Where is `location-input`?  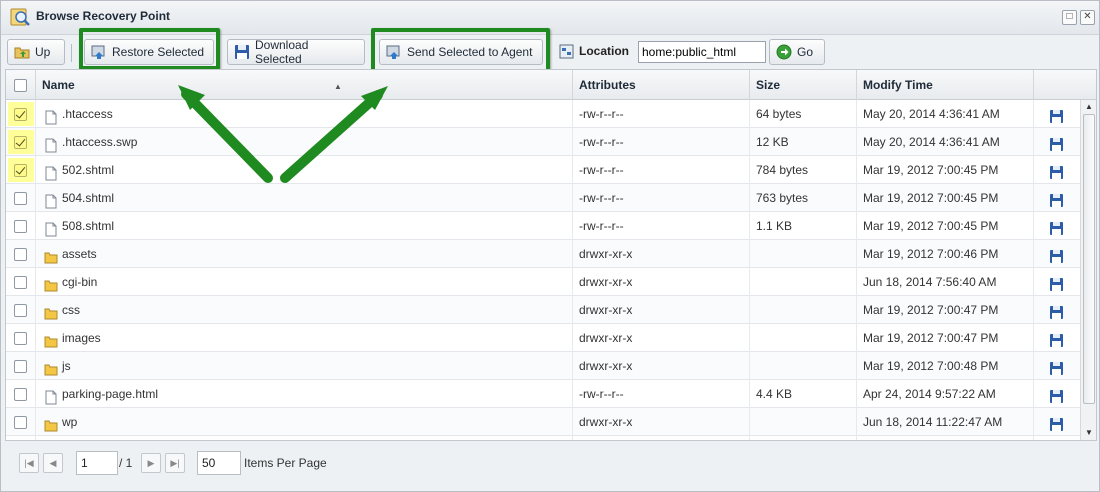 location-input is located at coordinates (702, 52).